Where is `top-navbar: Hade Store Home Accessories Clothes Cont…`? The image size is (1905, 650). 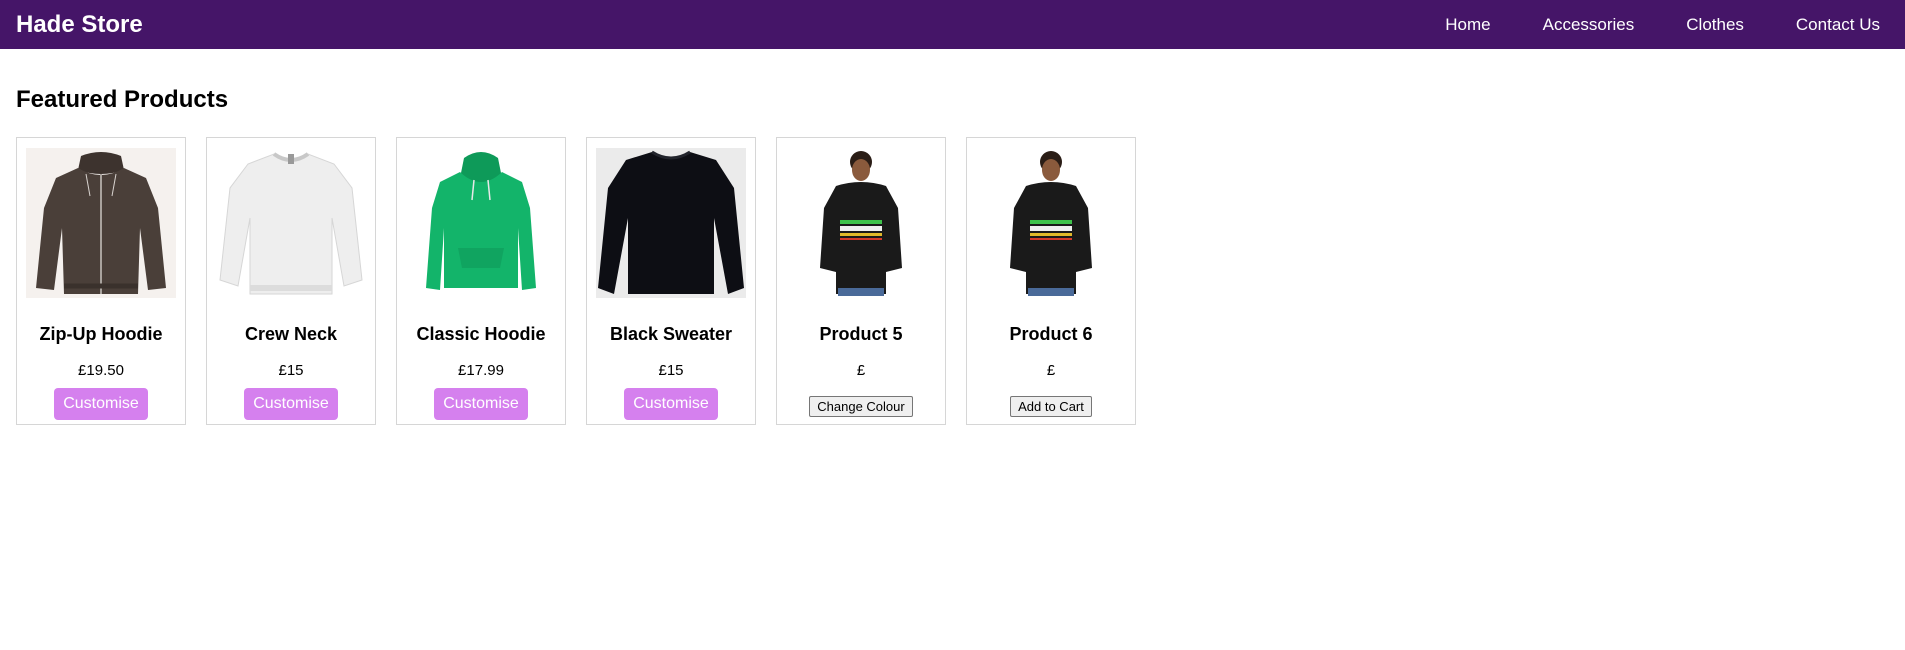
top-navbar: Hade Store Home Accessories Clothes Cont… is located at coordinates (952, 24).